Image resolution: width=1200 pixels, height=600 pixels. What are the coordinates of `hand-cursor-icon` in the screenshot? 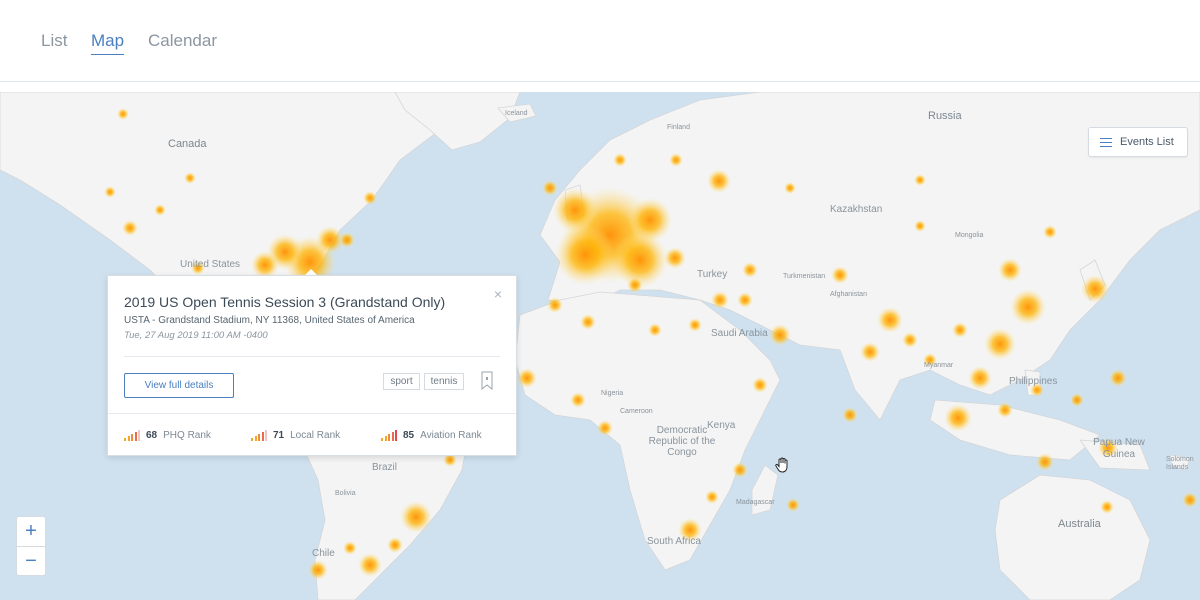 It's located at (781, 465).